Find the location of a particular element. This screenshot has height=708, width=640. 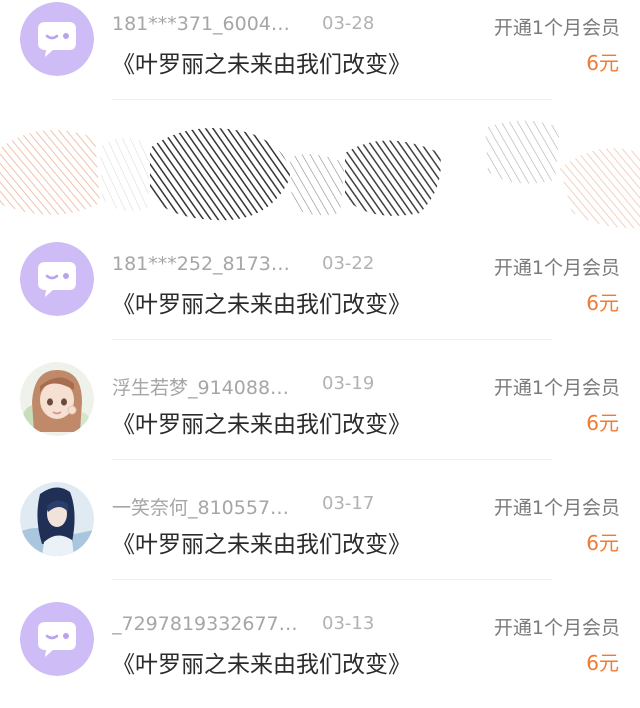

date-label: 03-13 is located at coordinates (348, 623).